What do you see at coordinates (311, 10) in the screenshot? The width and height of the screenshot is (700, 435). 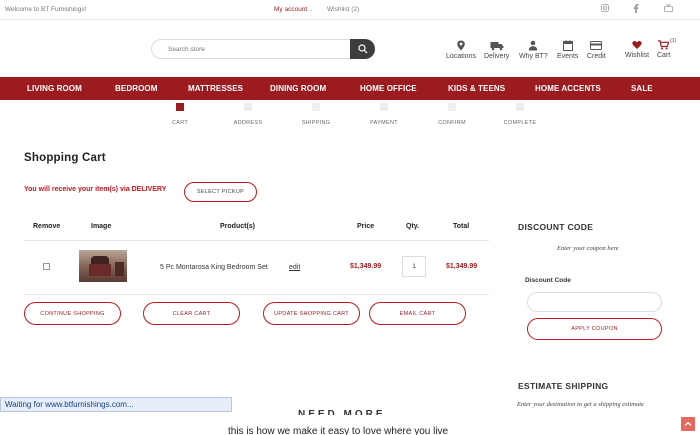 I see `chevron-down-icon: ⌄` at bounding box center [311, 10].